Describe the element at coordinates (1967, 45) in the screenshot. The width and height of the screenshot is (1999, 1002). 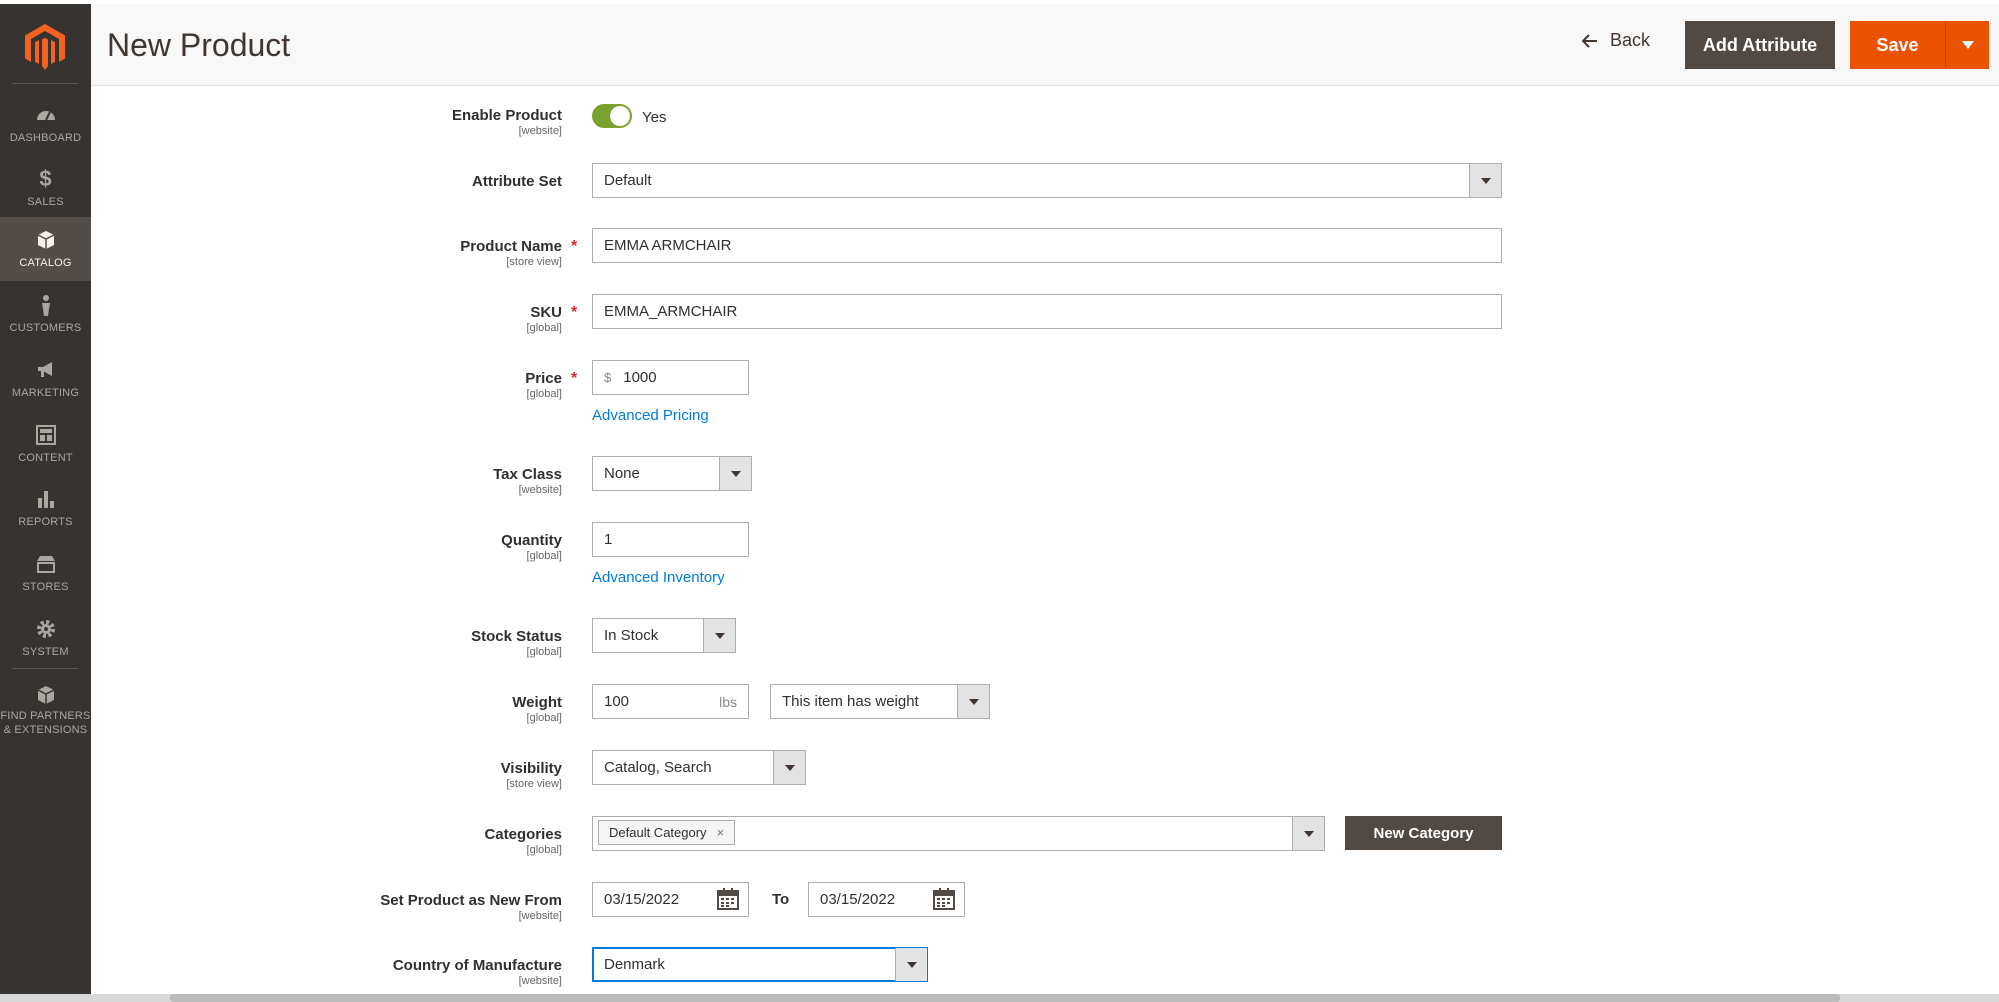
I see `save-options-dropdown-button` at that location.